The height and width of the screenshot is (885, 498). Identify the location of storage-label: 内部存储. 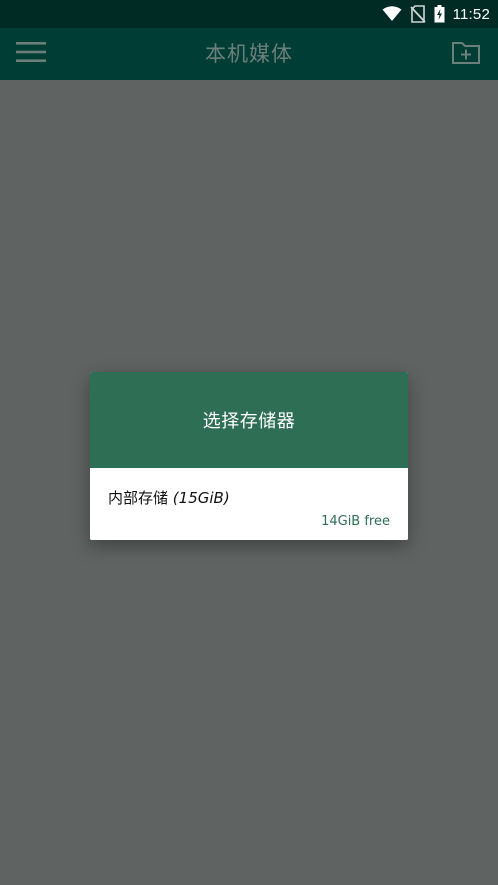
(138, 498).